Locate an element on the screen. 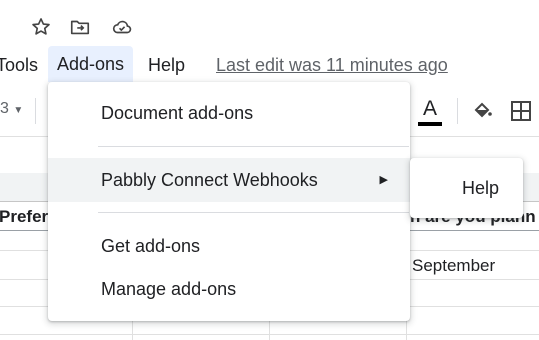 Image resolution: width=539 pixels, height=340 pixels. menu-item-label: Document add-ons is located at coordinates (177, 113).